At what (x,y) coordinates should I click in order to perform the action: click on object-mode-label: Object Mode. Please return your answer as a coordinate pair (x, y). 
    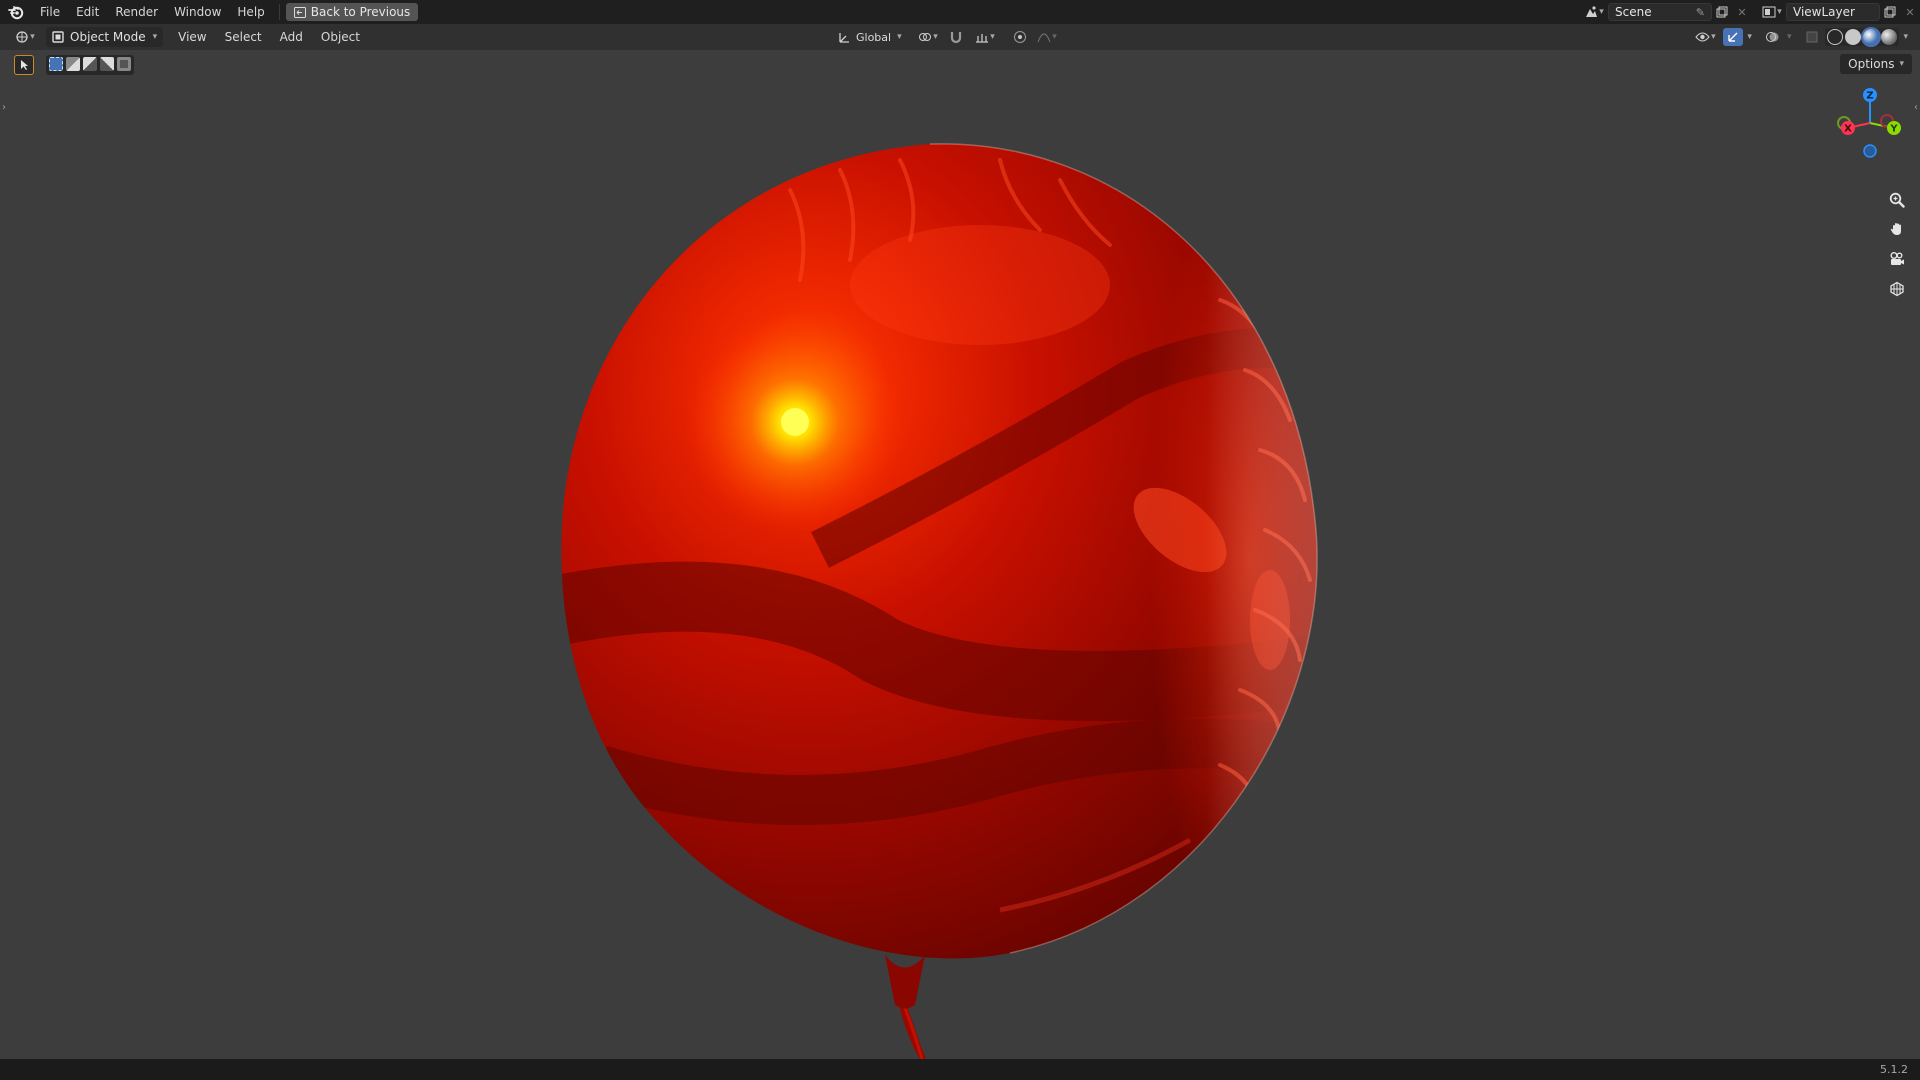
    Looking at the image, I should click on (108, 37).